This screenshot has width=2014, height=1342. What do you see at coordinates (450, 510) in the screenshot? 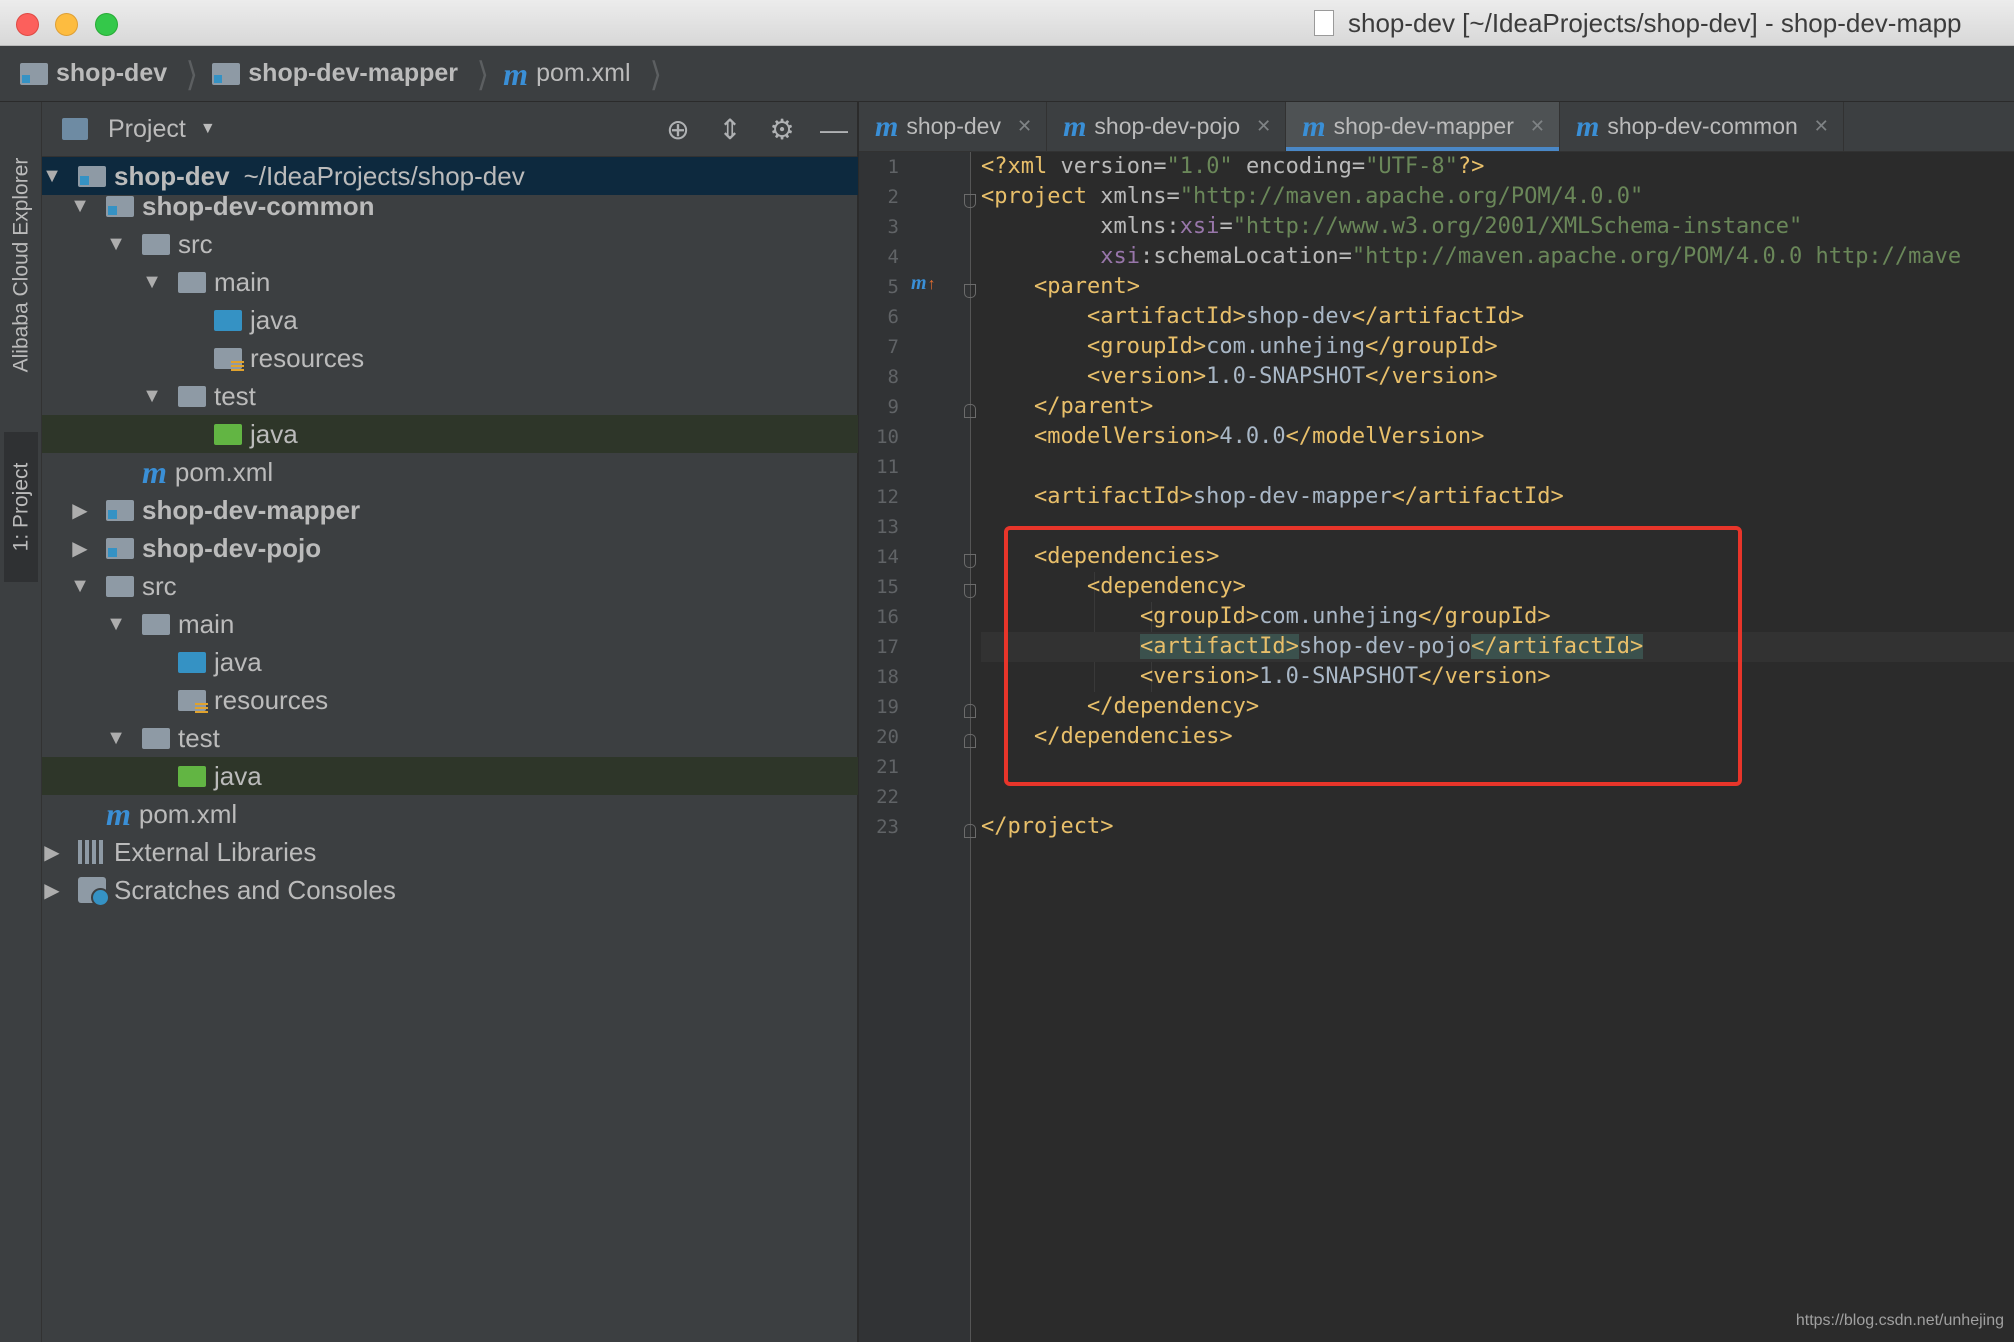
I see `tree-item-shop-dev-mapper: ▶ shop-dev-mapper` at bounding box center [450, 510].